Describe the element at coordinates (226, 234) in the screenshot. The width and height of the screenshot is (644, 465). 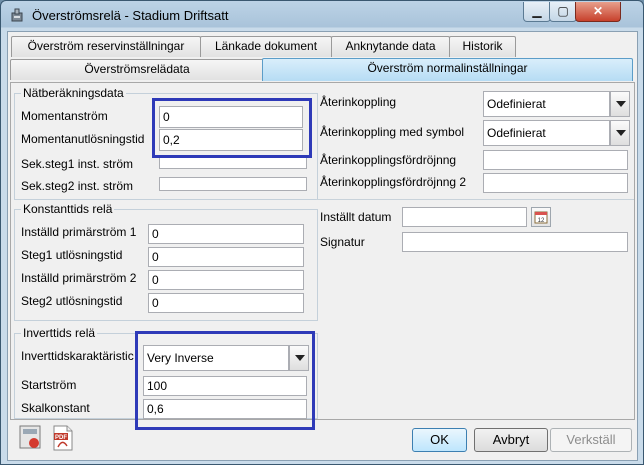
I see `installd-primarstrom-1-input: 0` at that location.